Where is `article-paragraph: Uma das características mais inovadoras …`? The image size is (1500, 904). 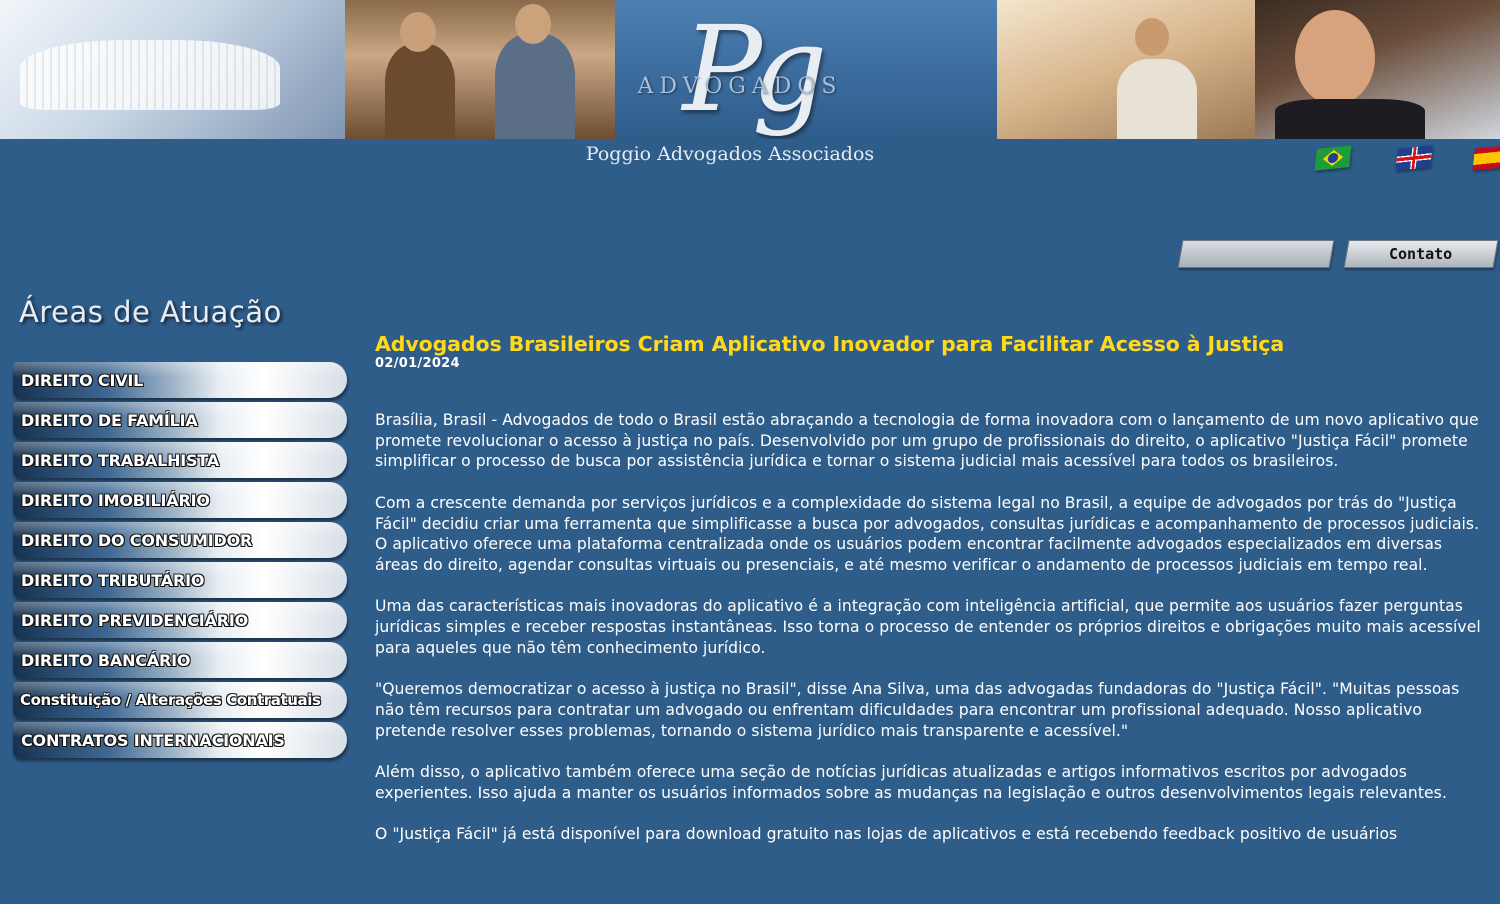
article-paragraph: Uma das características mais inovadoras … is located at coordinates (928, 627).